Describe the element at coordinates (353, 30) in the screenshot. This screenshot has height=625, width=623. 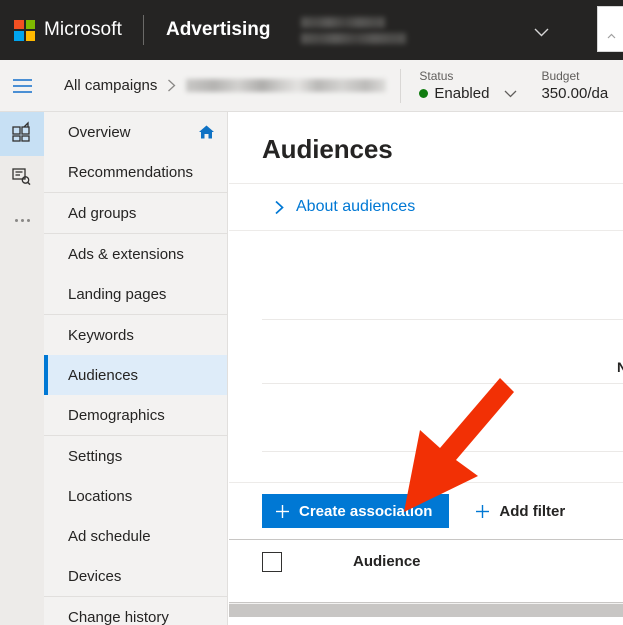
I see `account-info-redacted` at that location.